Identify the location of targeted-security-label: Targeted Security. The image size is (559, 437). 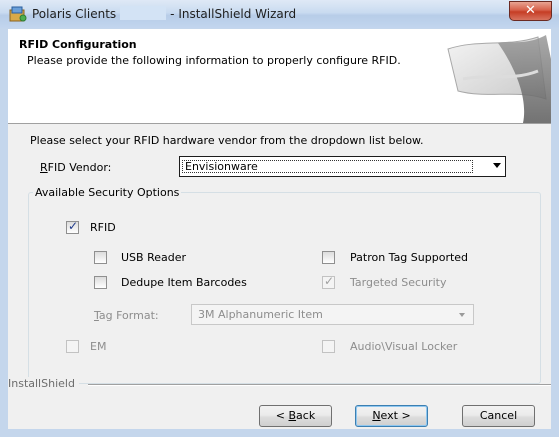
(398, 282).